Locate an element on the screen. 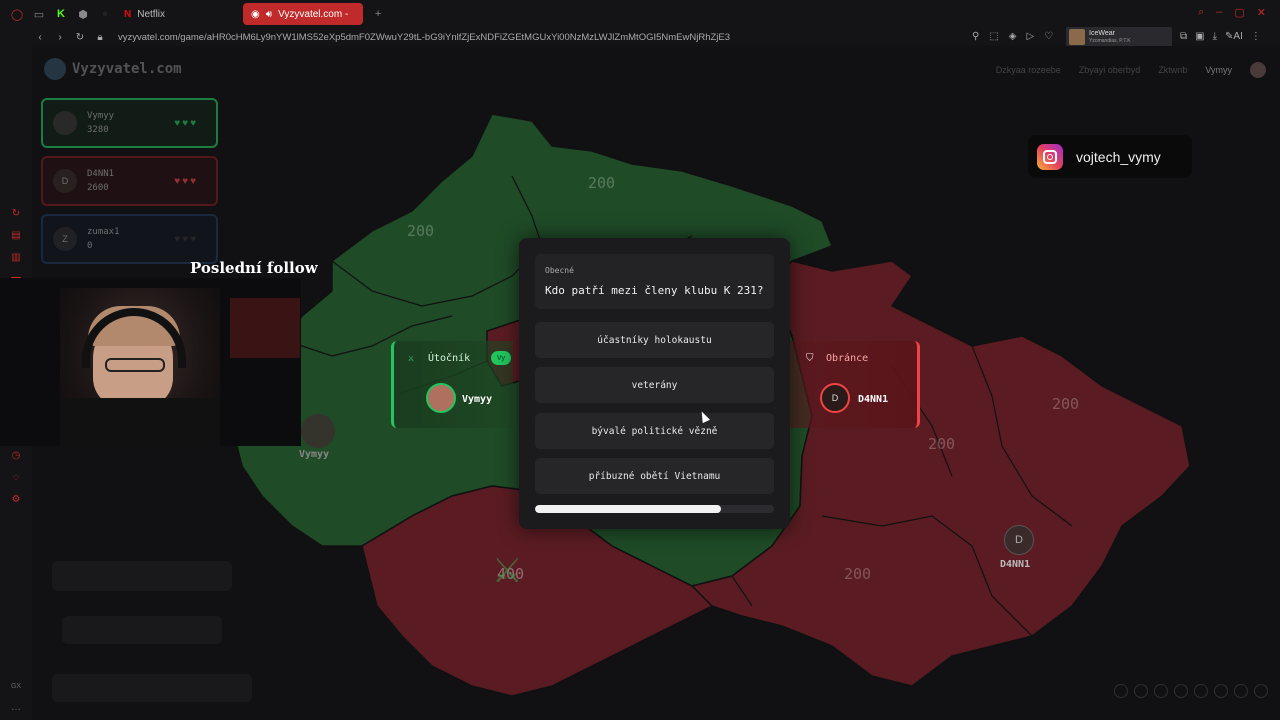  speaker-icon: 🔊︎ is located at coordinates (269, 14).